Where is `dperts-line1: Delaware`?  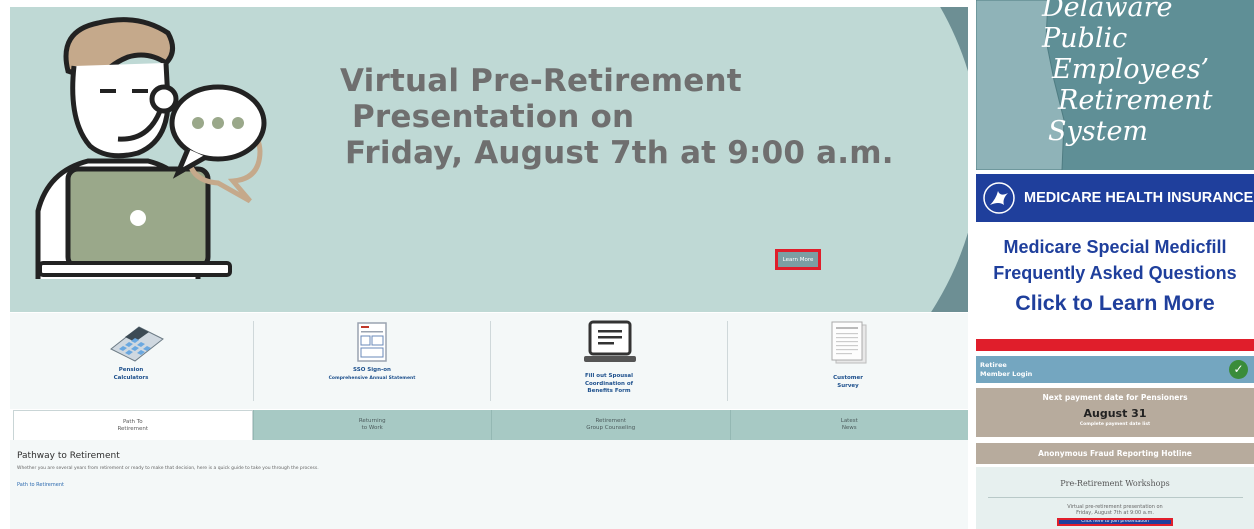
dperts-line1: Delaware is located at coordinates (1107, 11).